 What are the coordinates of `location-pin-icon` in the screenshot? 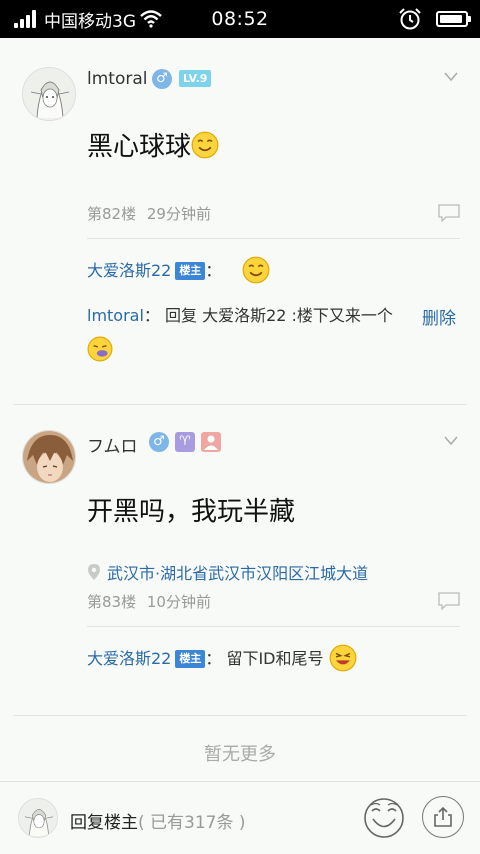 It's located at (94, 572).